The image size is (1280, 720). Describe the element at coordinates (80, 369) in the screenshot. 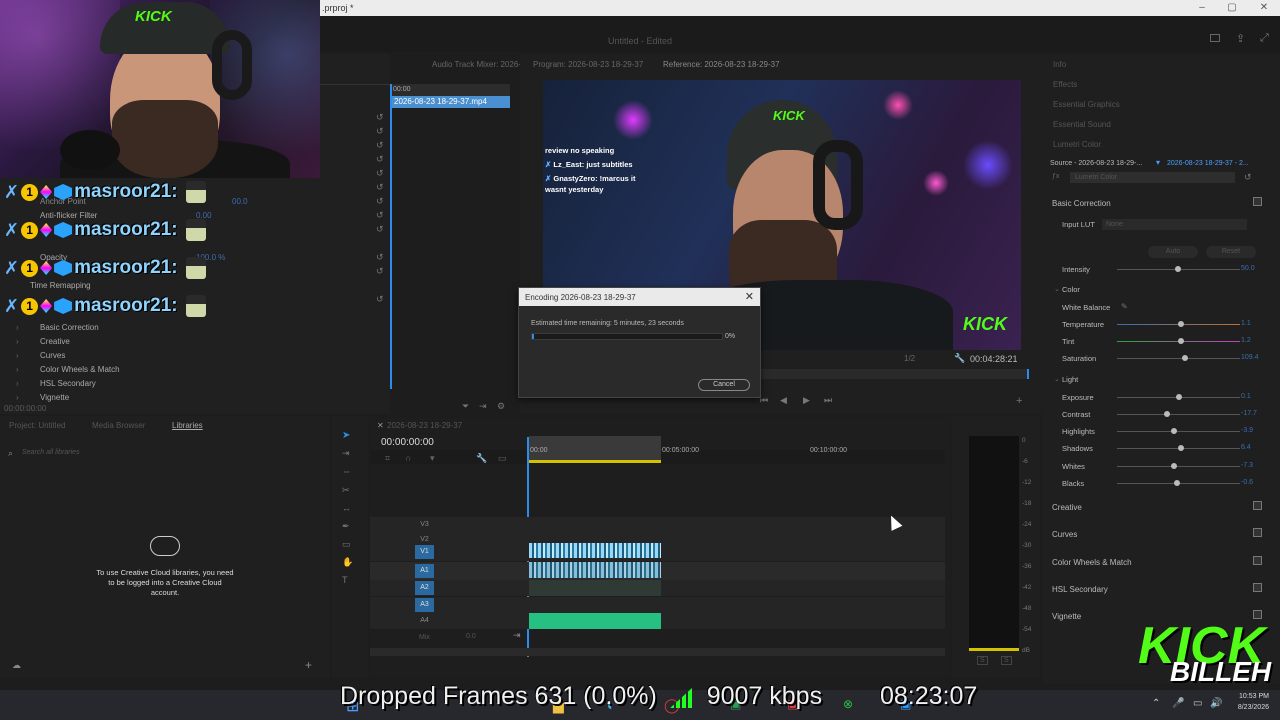

I see `color-wheels-item: Color Wheels & Match` at that location.